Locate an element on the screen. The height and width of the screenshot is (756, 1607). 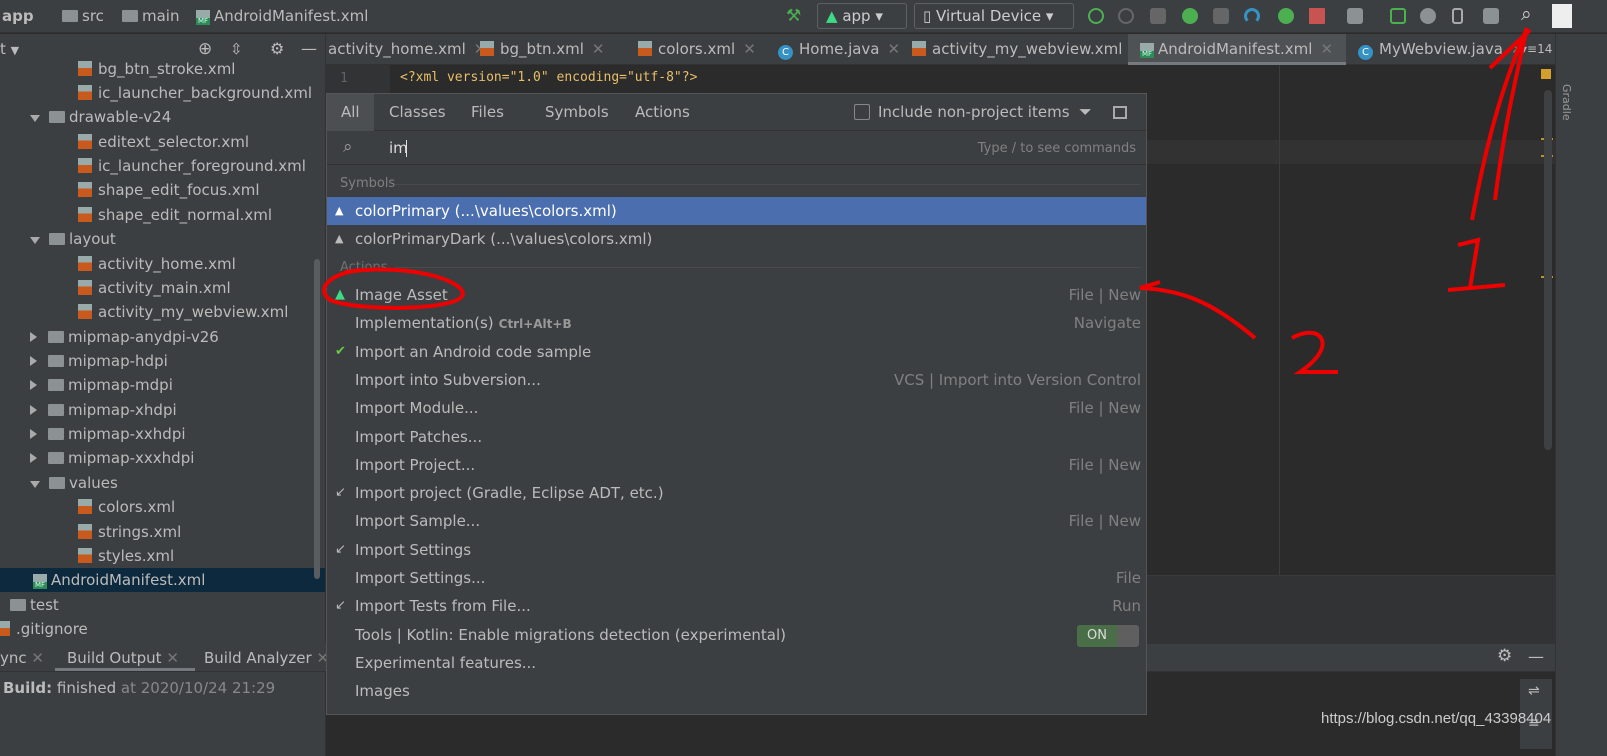
annotation-label-2: 2 is located at coordinates (1294, 371).